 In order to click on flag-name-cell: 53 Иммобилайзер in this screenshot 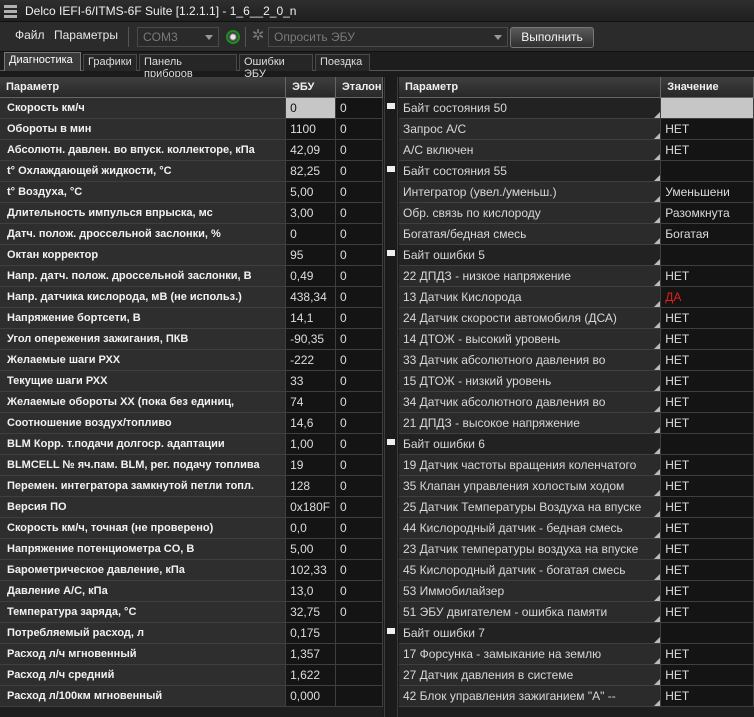, I will do `click(530, 591)`.